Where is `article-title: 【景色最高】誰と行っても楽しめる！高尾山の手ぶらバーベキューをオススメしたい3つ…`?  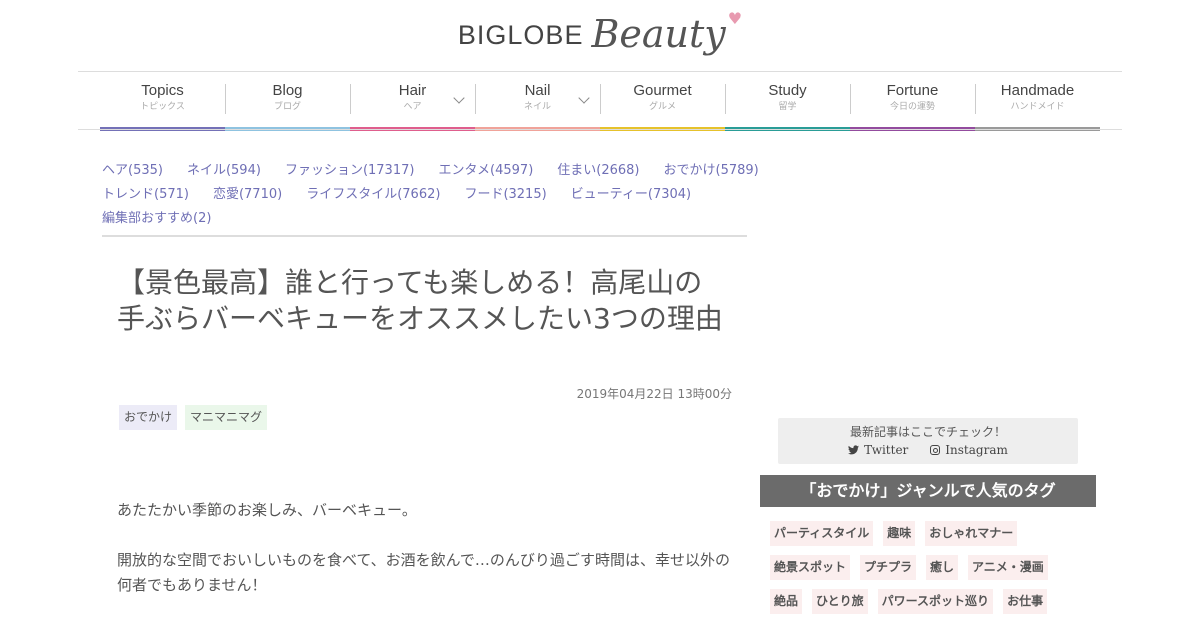
article-title: 【景色最高】誰と行っても楽しめる！高尾山の手ぶらバーベキューをオススメしたい3つ… is located at coordinates (420, 300).